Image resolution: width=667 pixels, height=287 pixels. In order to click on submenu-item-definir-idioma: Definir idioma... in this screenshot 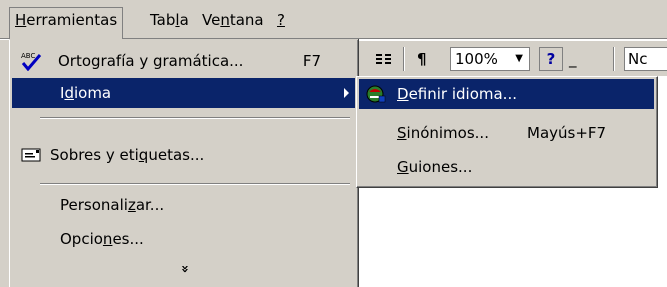, I will do `click(506, 94)`.